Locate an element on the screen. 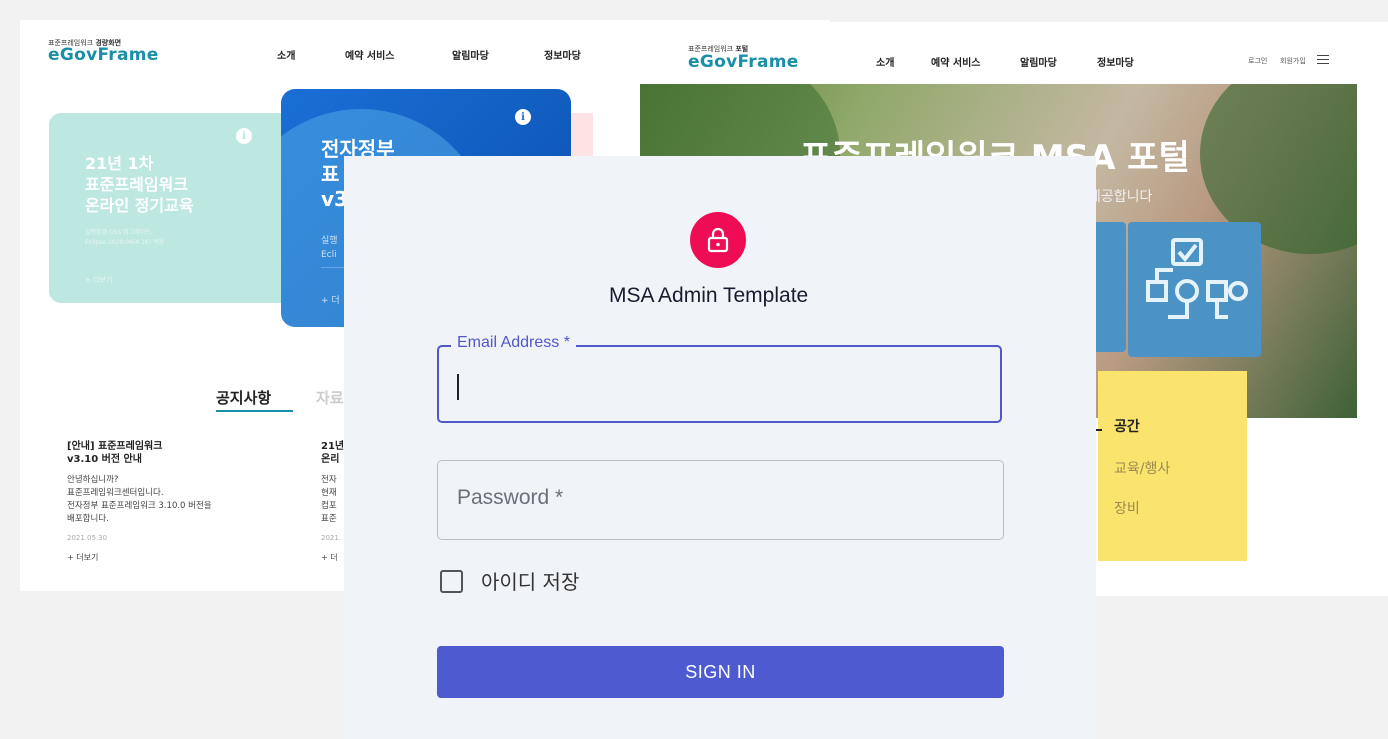  notice-title: [안내] 표준프레임워크 v3.10 버전 안내 is located at coordinates (115, 453).